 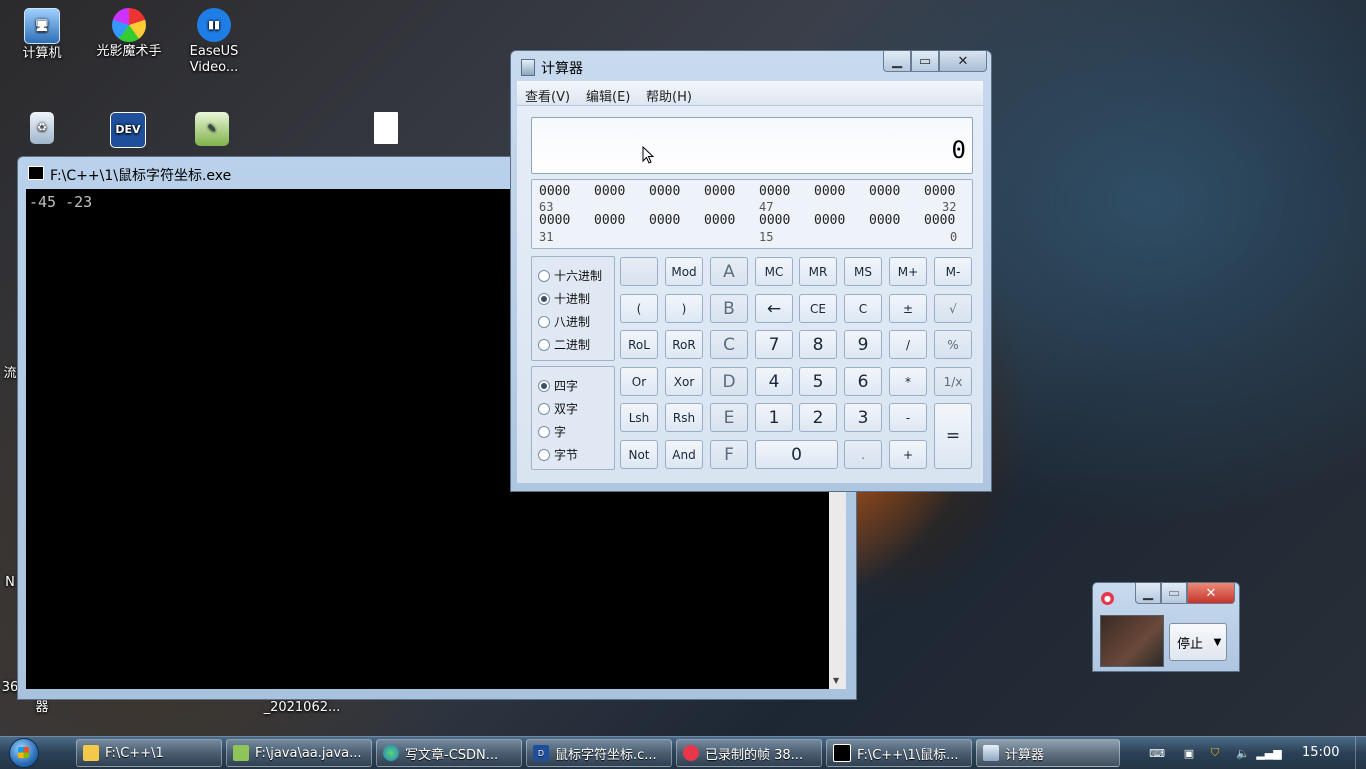 I want to click on keyboard-icon: ⌨, so click(x=1157, y=753).